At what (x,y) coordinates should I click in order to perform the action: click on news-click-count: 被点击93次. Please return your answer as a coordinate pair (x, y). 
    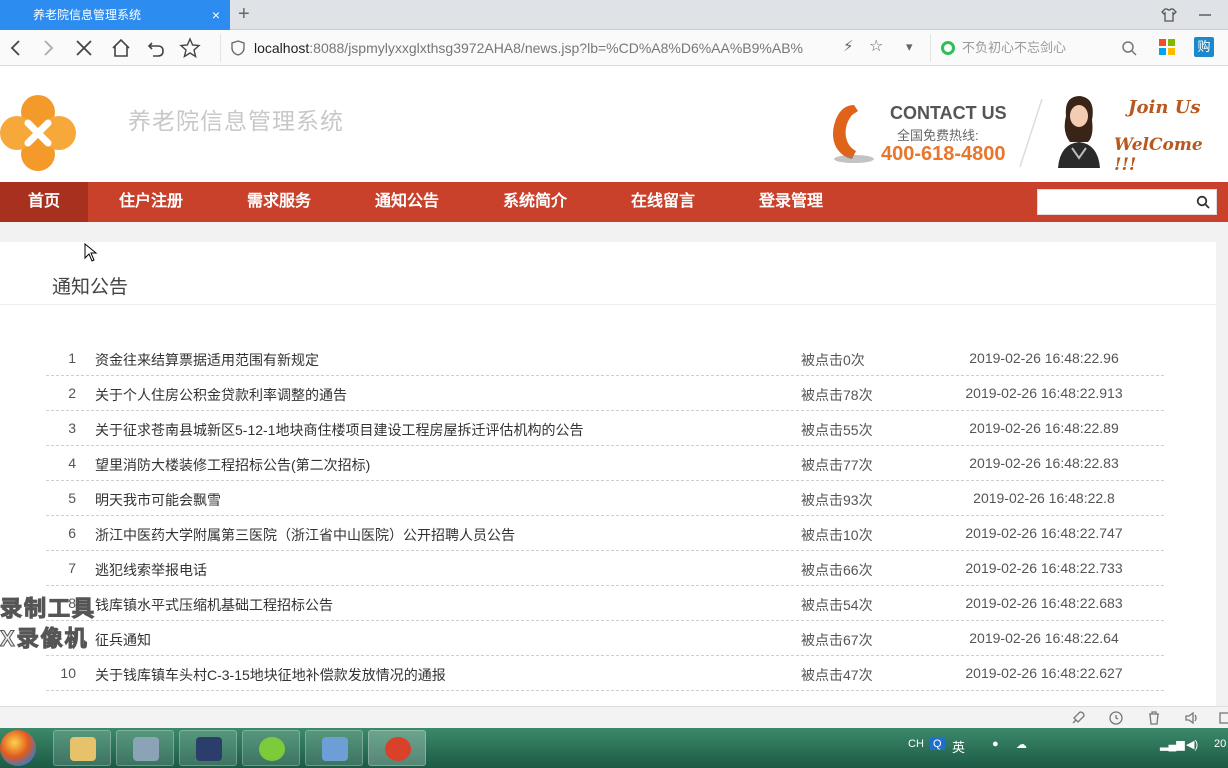
    Looking at the image, I should click on (837, 500).